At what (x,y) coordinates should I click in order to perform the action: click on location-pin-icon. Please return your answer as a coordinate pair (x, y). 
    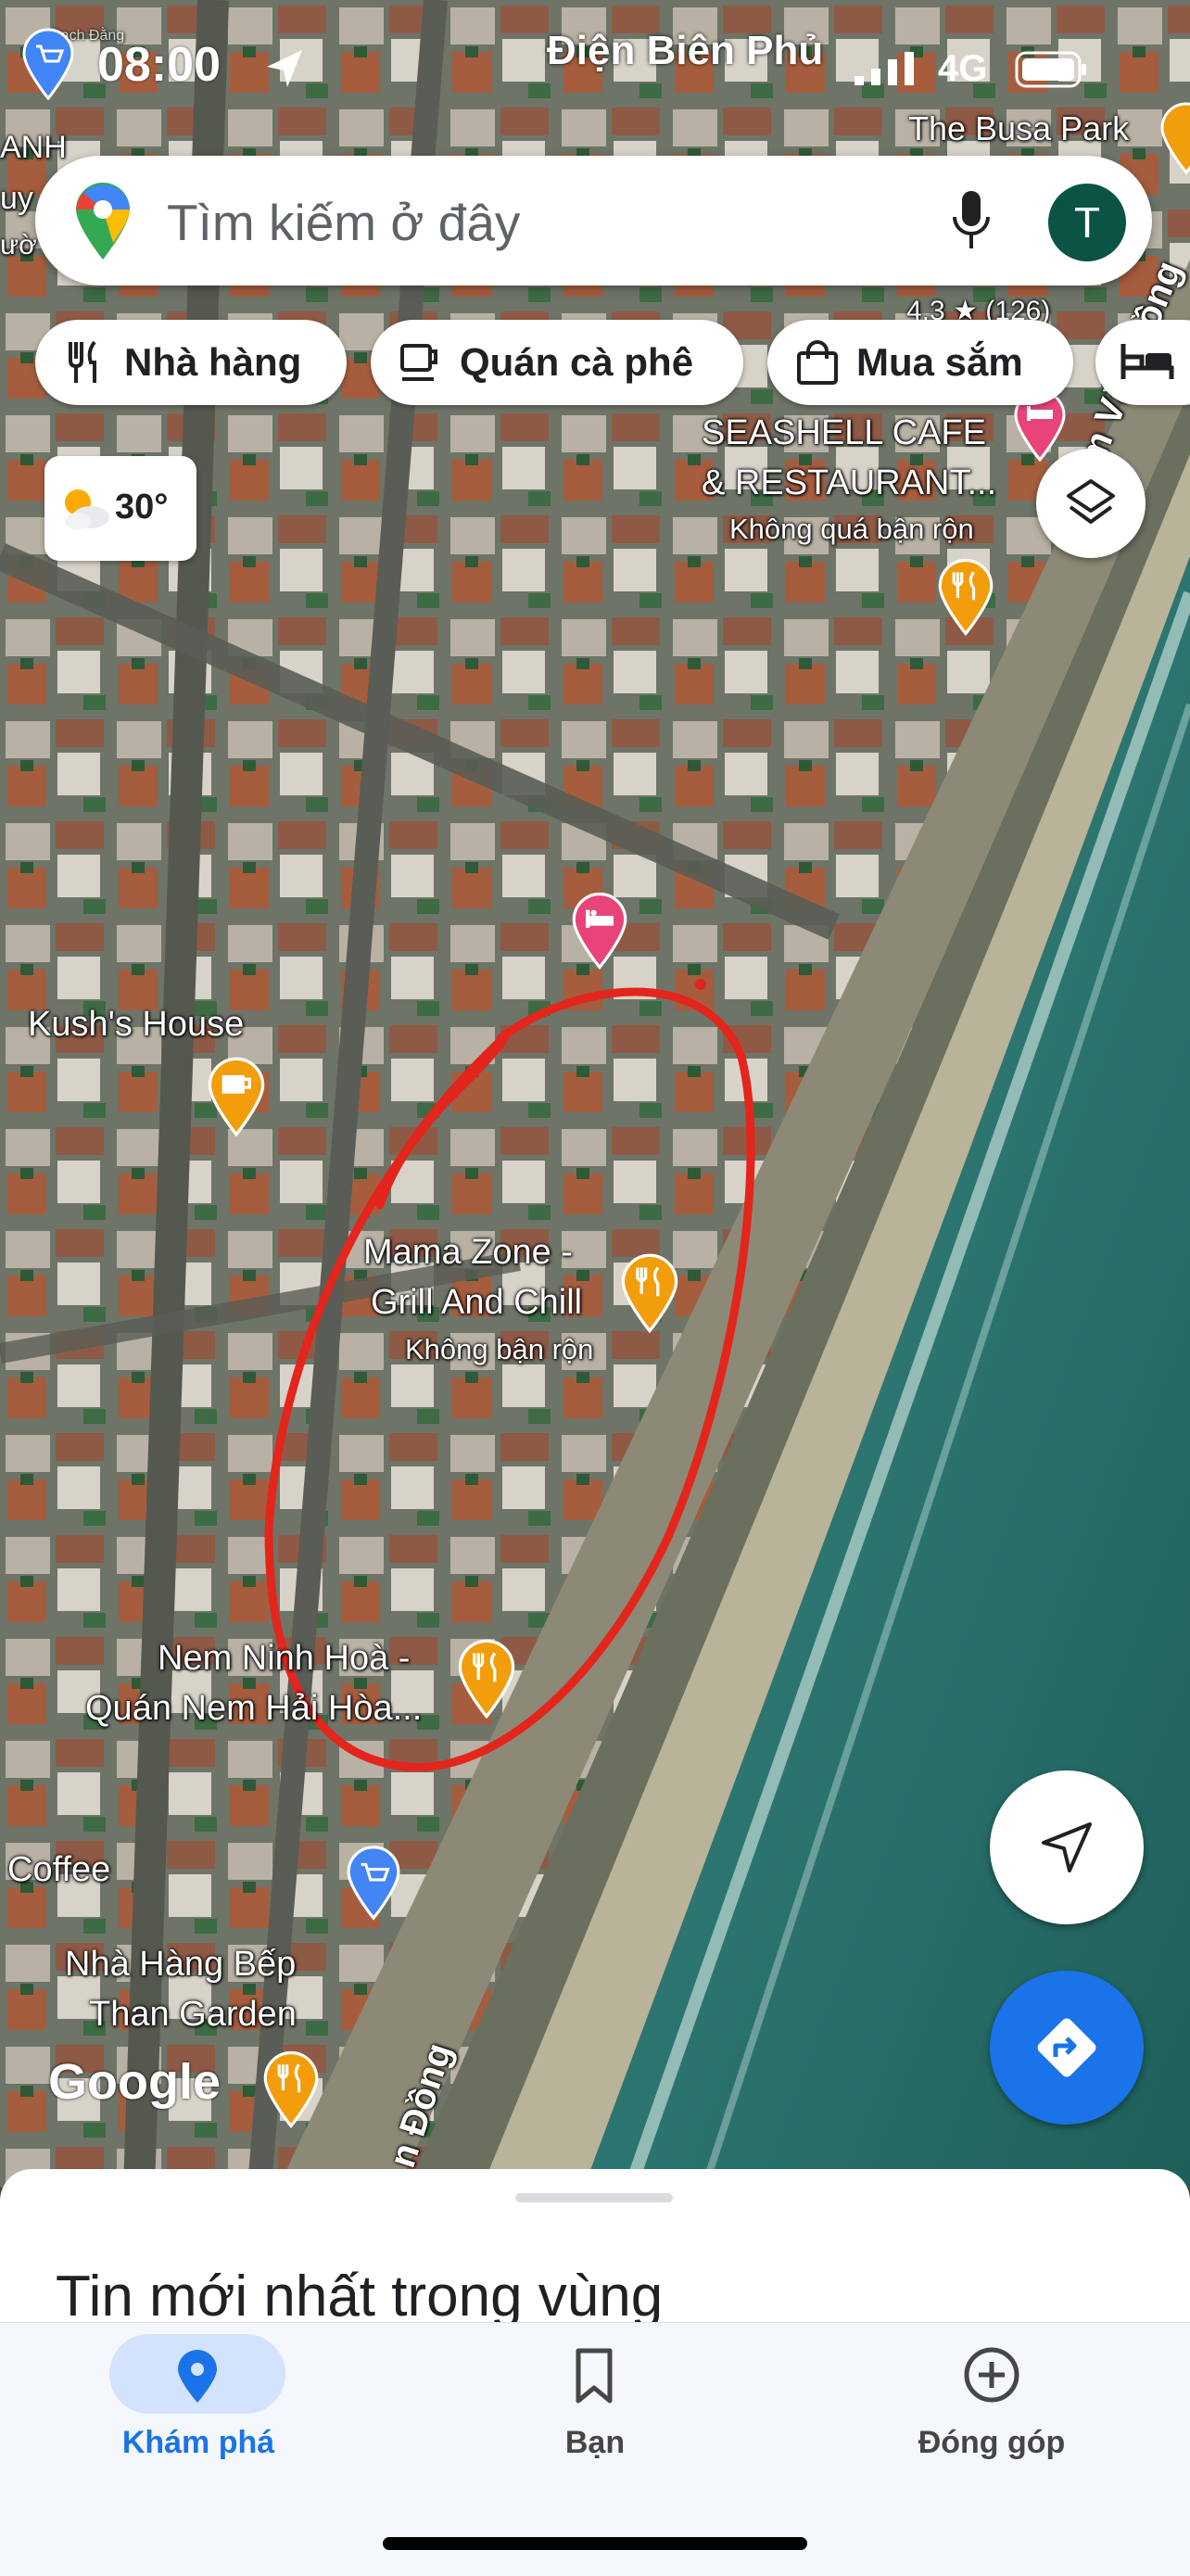
    Looking at the image, I should click on (197, 2376).